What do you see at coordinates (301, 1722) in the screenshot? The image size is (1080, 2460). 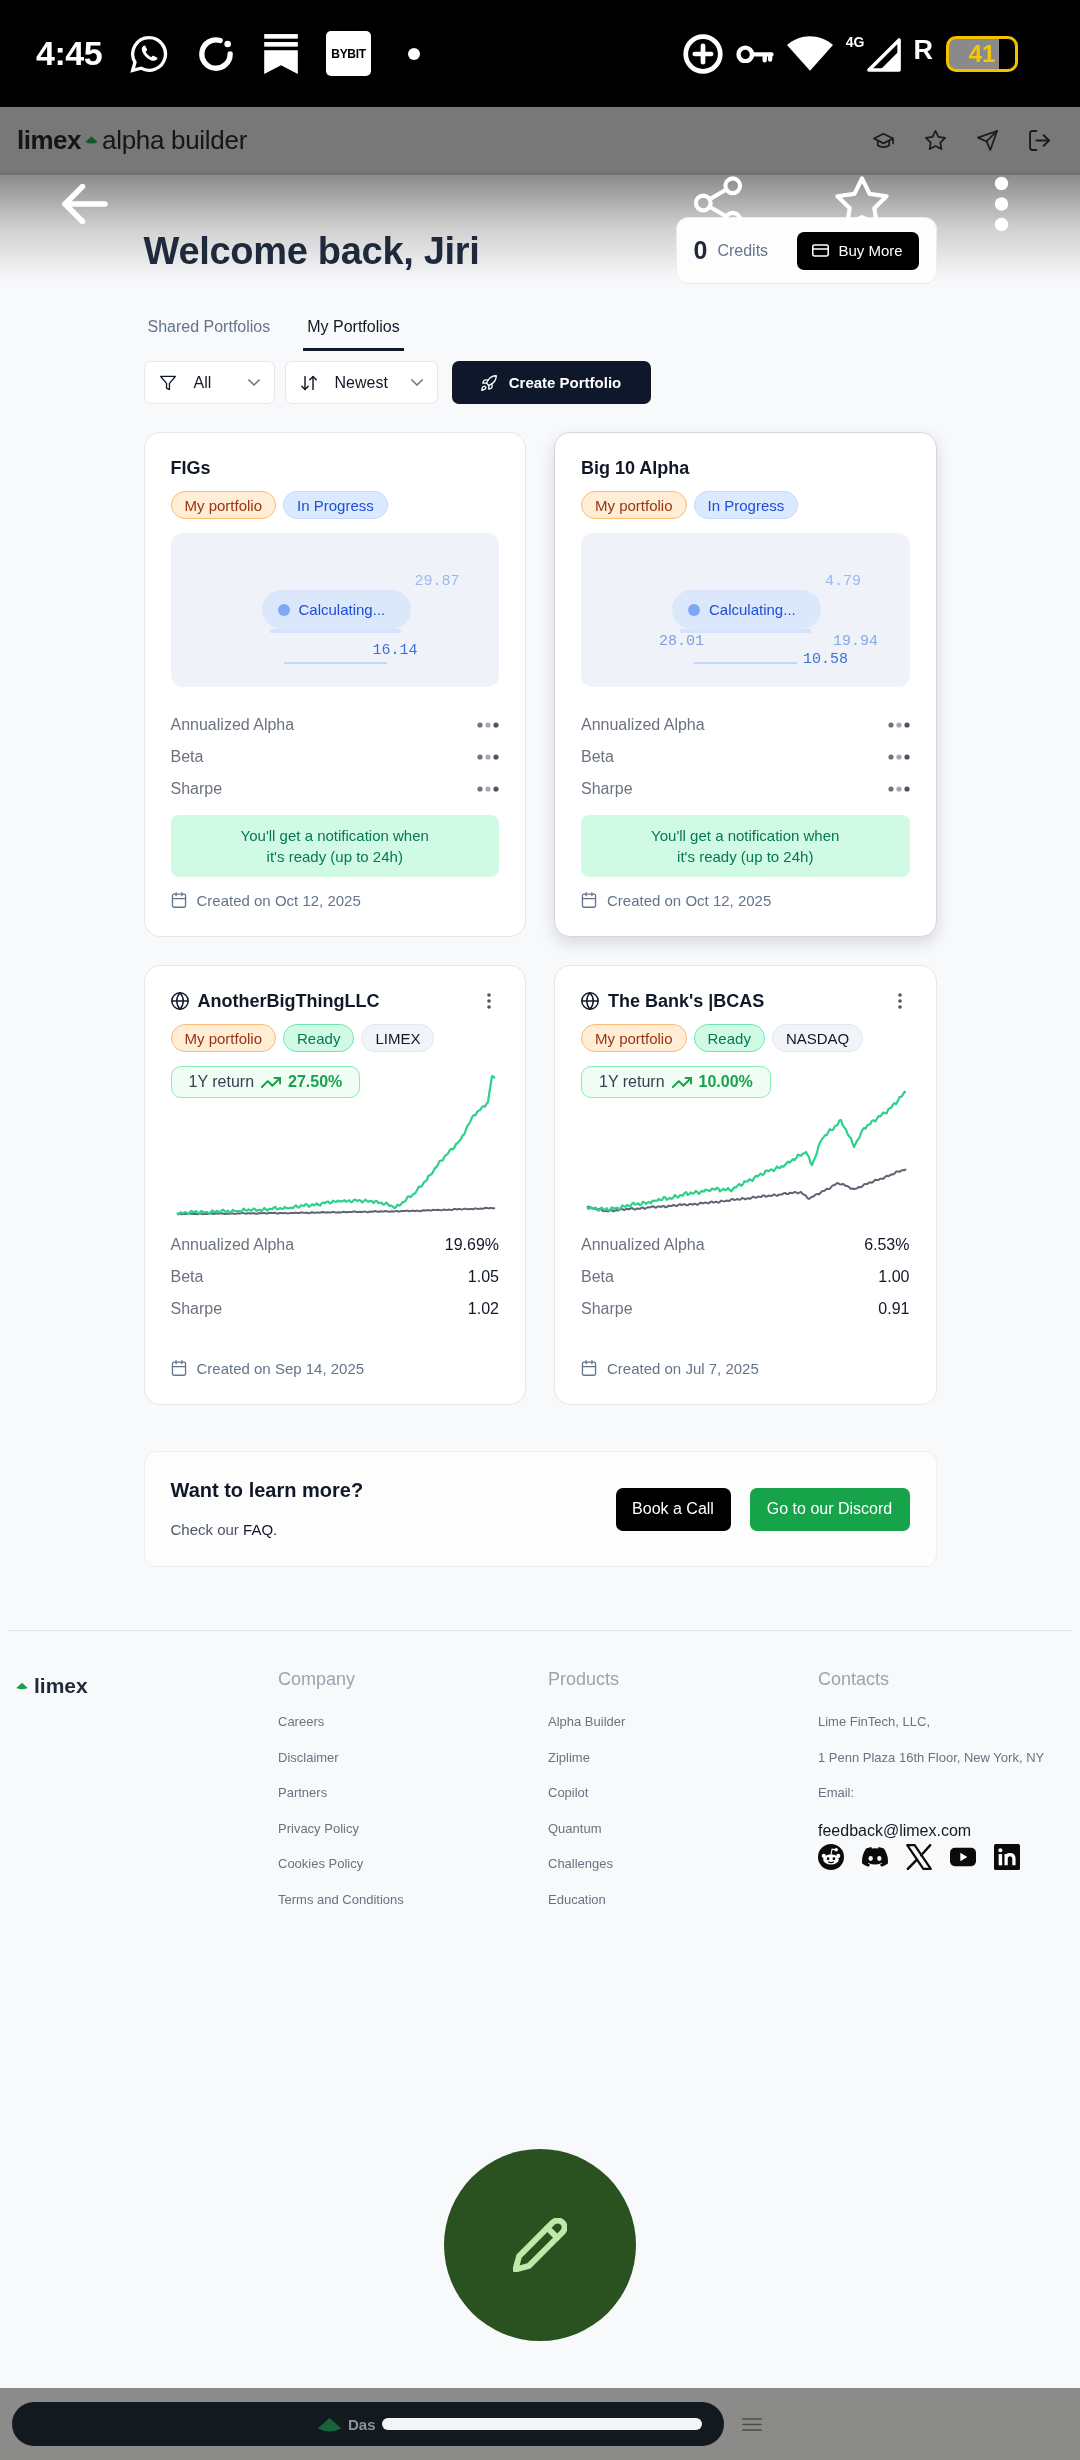 I see `footer-link: Careers` at bounding box center [301, 1722].